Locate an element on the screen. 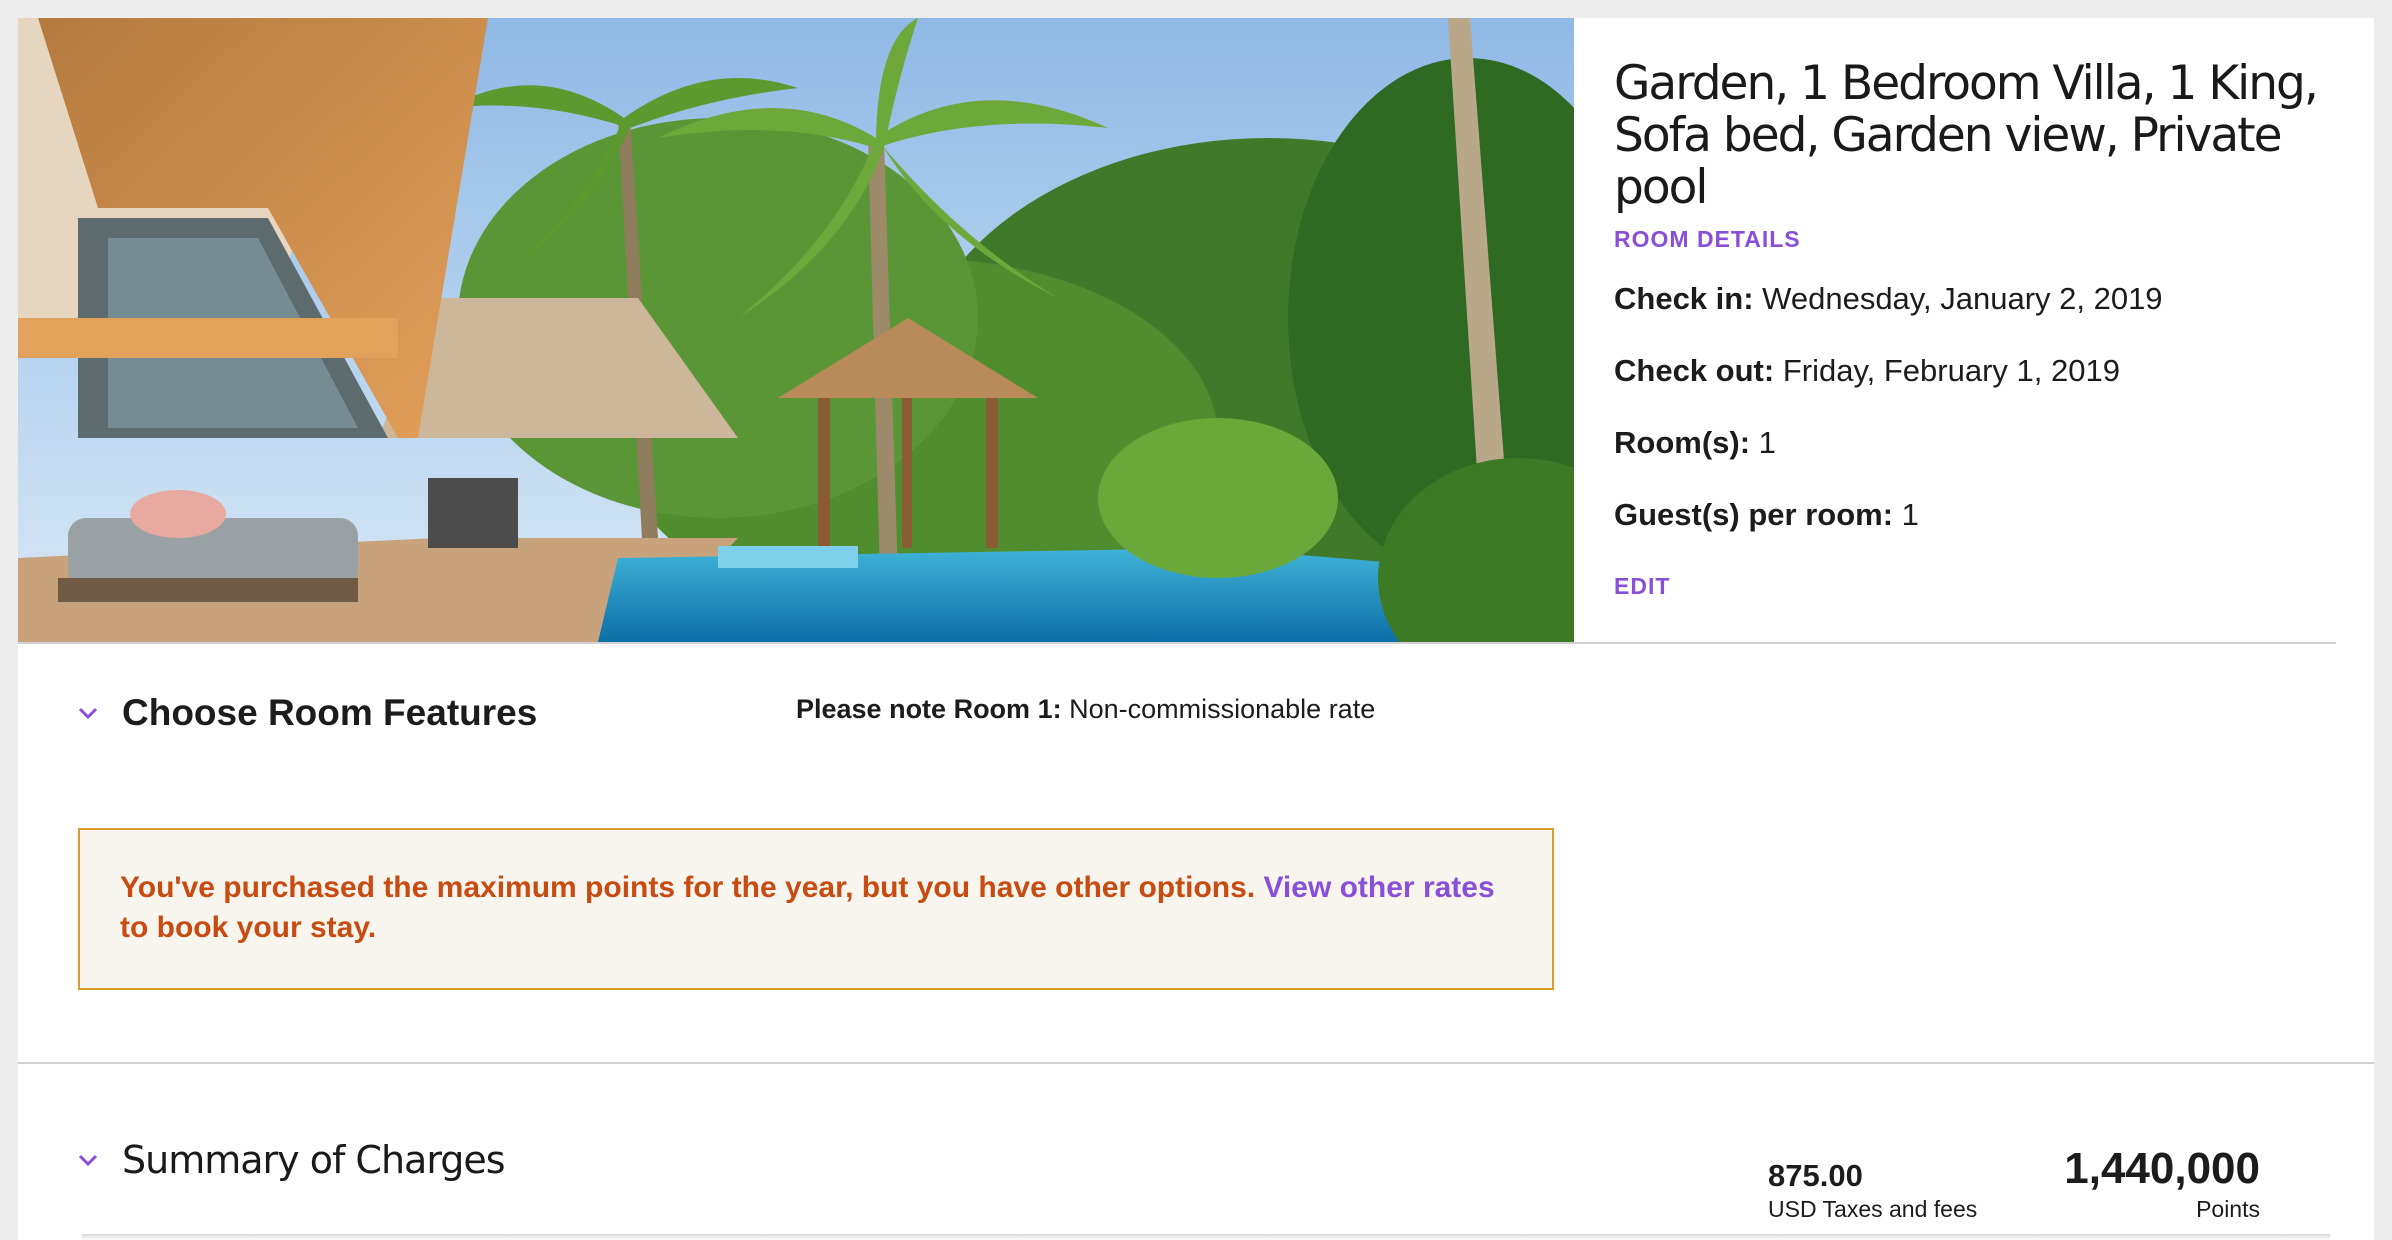 This screenshot has height=1240, width=2392. check-out-label: Check out: is located at coordinates (1694, 370).